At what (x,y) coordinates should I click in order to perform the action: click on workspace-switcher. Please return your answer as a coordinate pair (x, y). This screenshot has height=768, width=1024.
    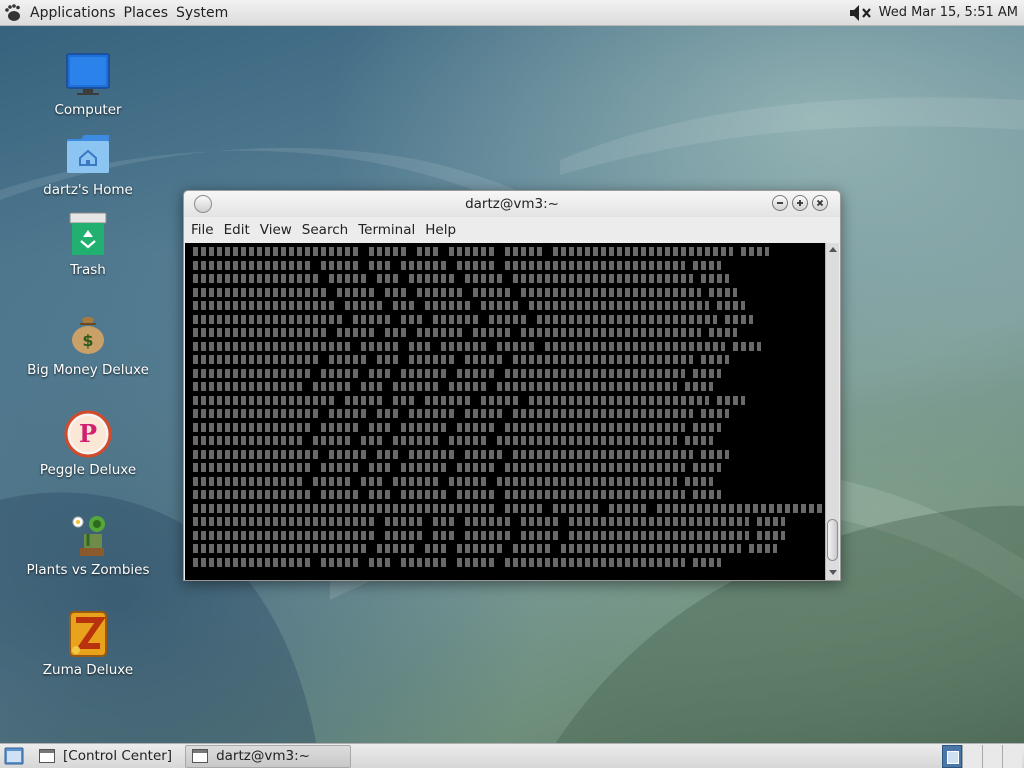
    Looking at the image, I should click on (982, 756).